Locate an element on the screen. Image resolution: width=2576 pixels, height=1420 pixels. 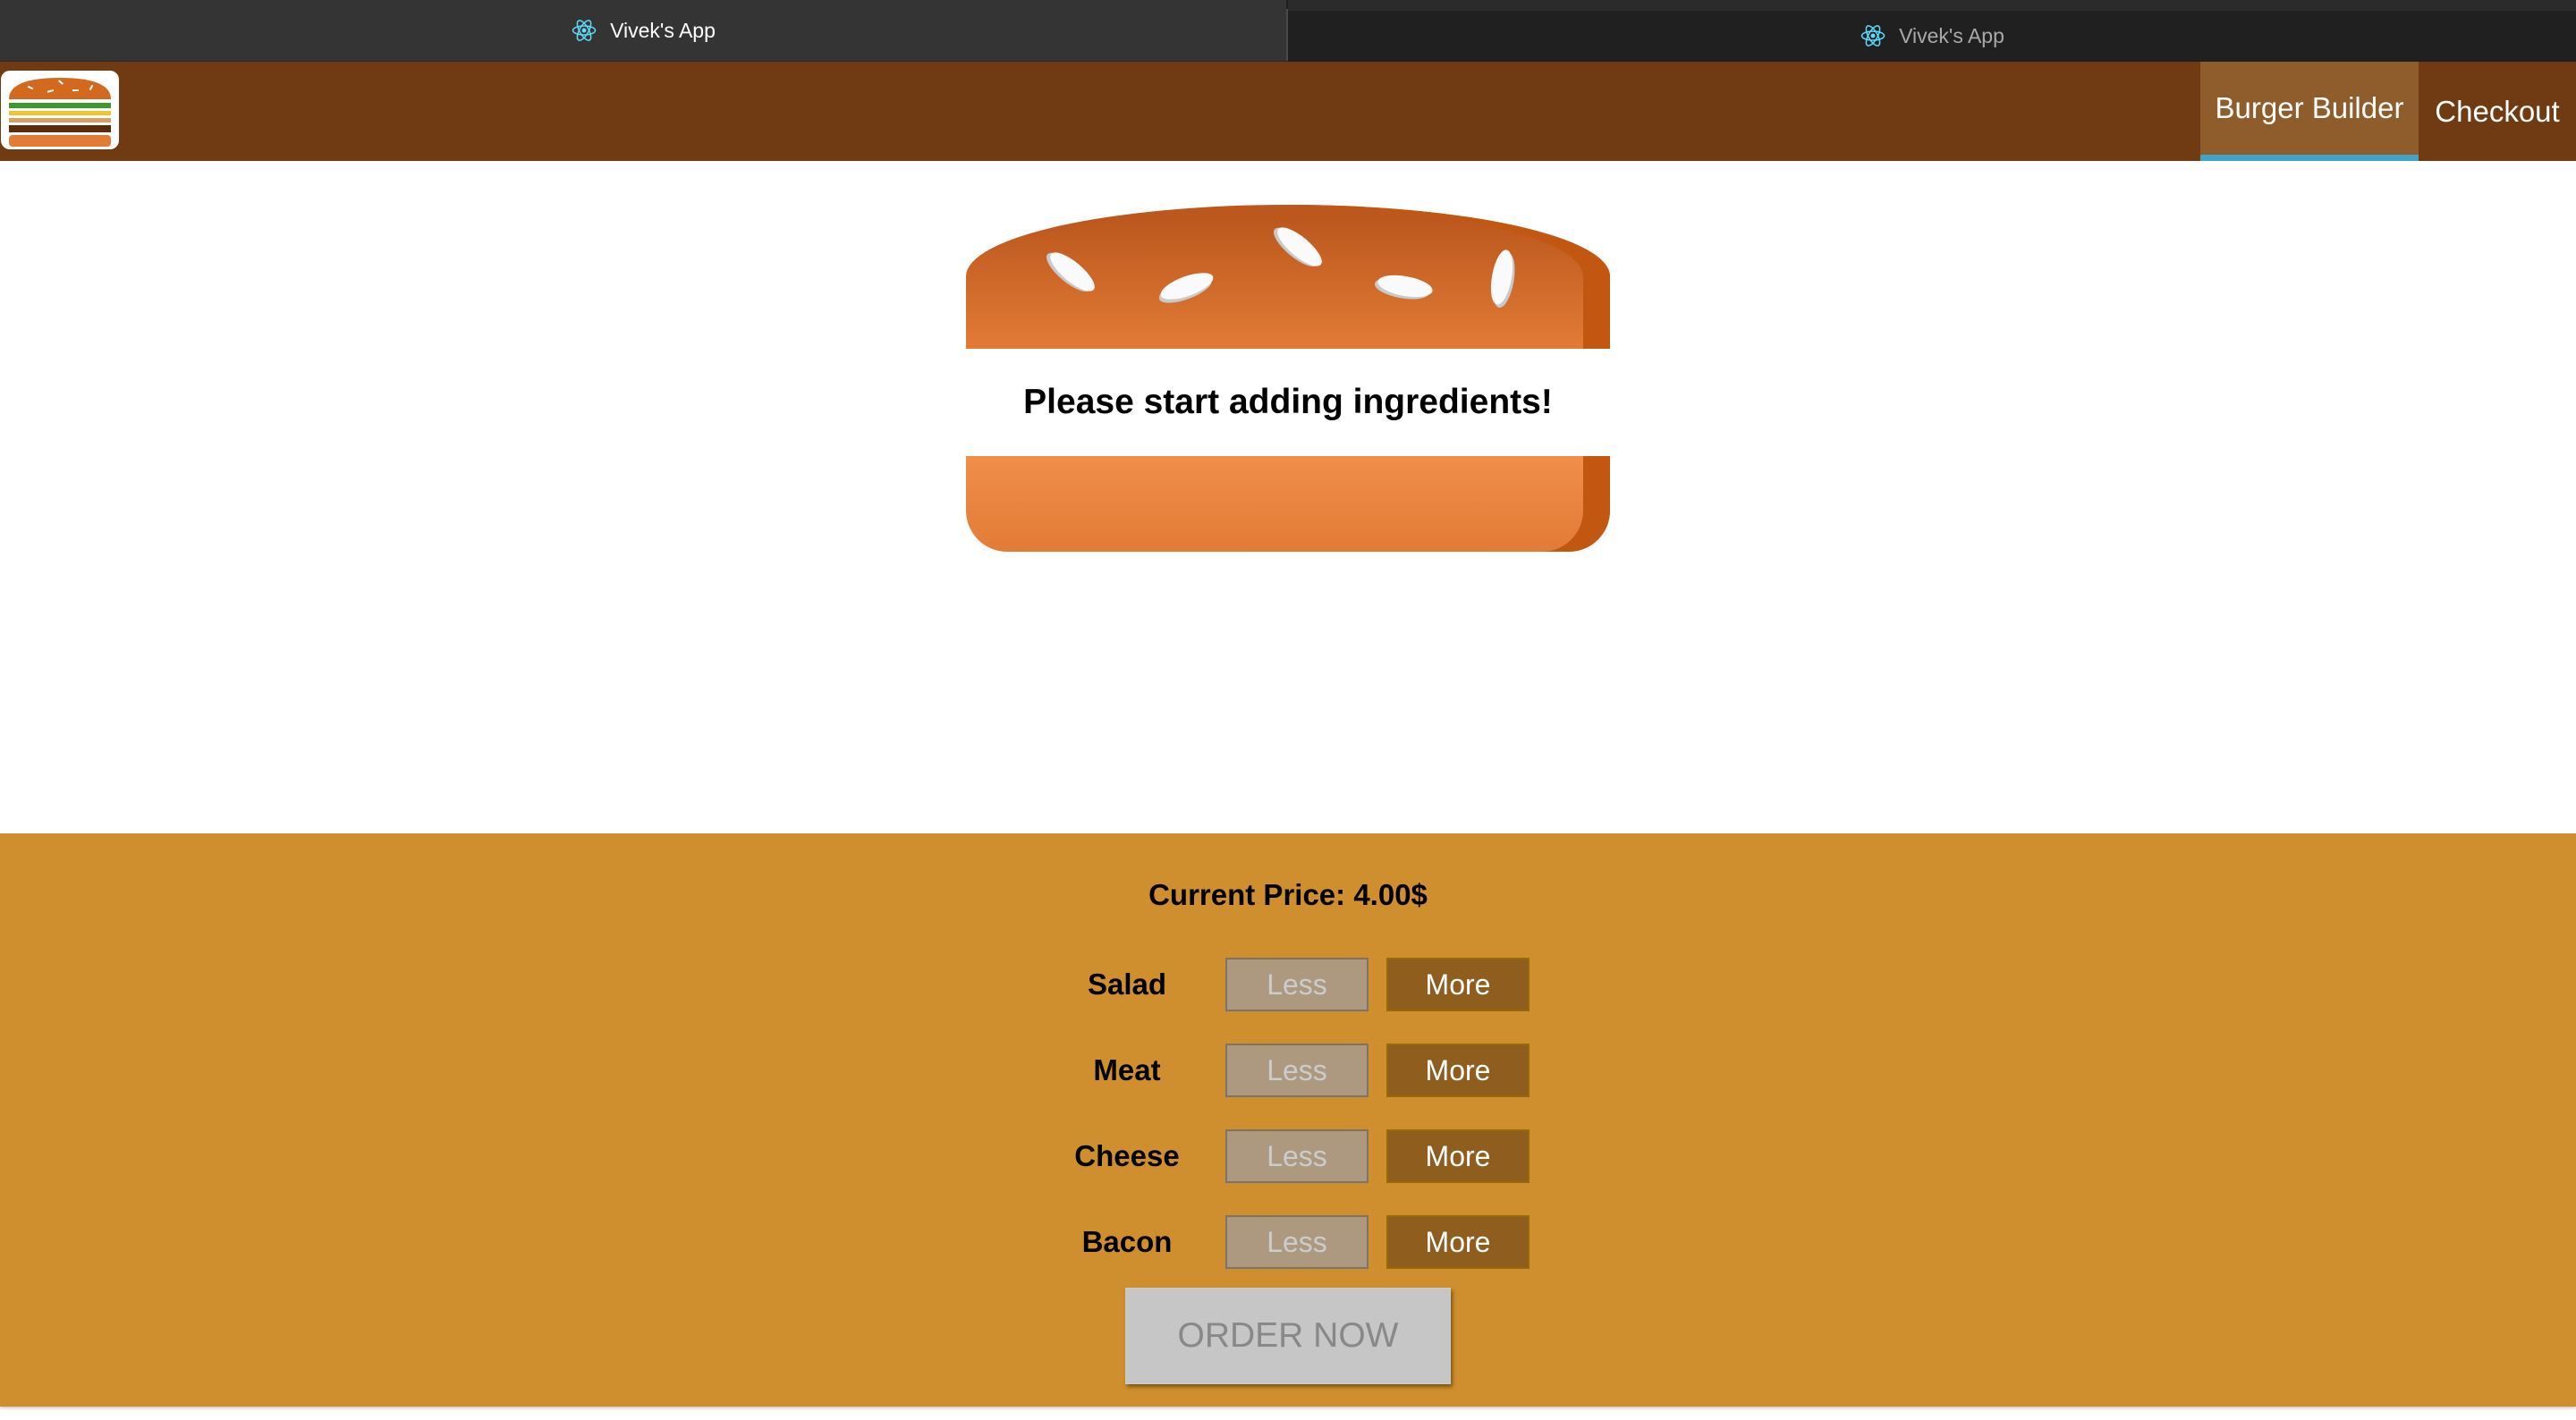
ingredient-label: Cheese is located at coordinates (1127, 1155).